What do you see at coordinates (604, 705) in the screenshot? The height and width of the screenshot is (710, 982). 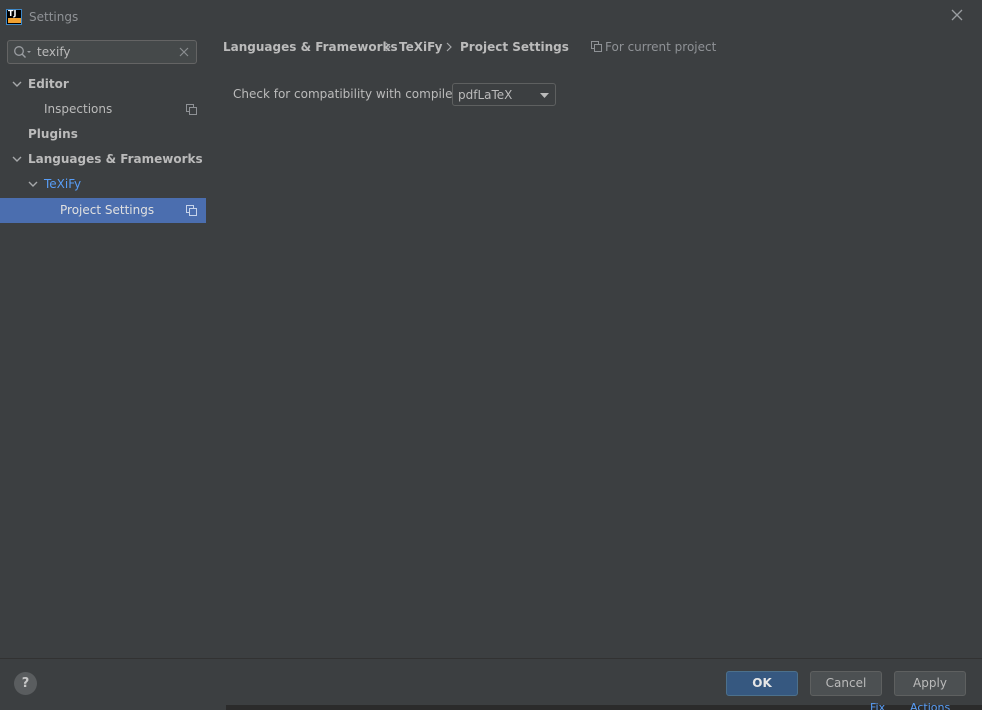 I see `background-window-strip: Fix Actions` at bounding box center [604, 705].